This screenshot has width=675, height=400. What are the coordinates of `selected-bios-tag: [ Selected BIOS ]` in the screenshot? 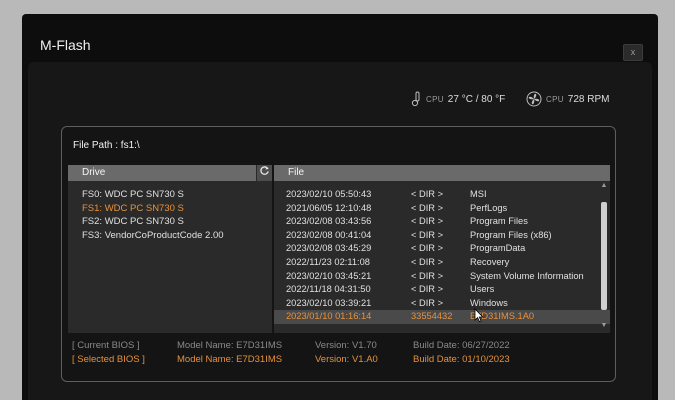 It's located at (108, 359).